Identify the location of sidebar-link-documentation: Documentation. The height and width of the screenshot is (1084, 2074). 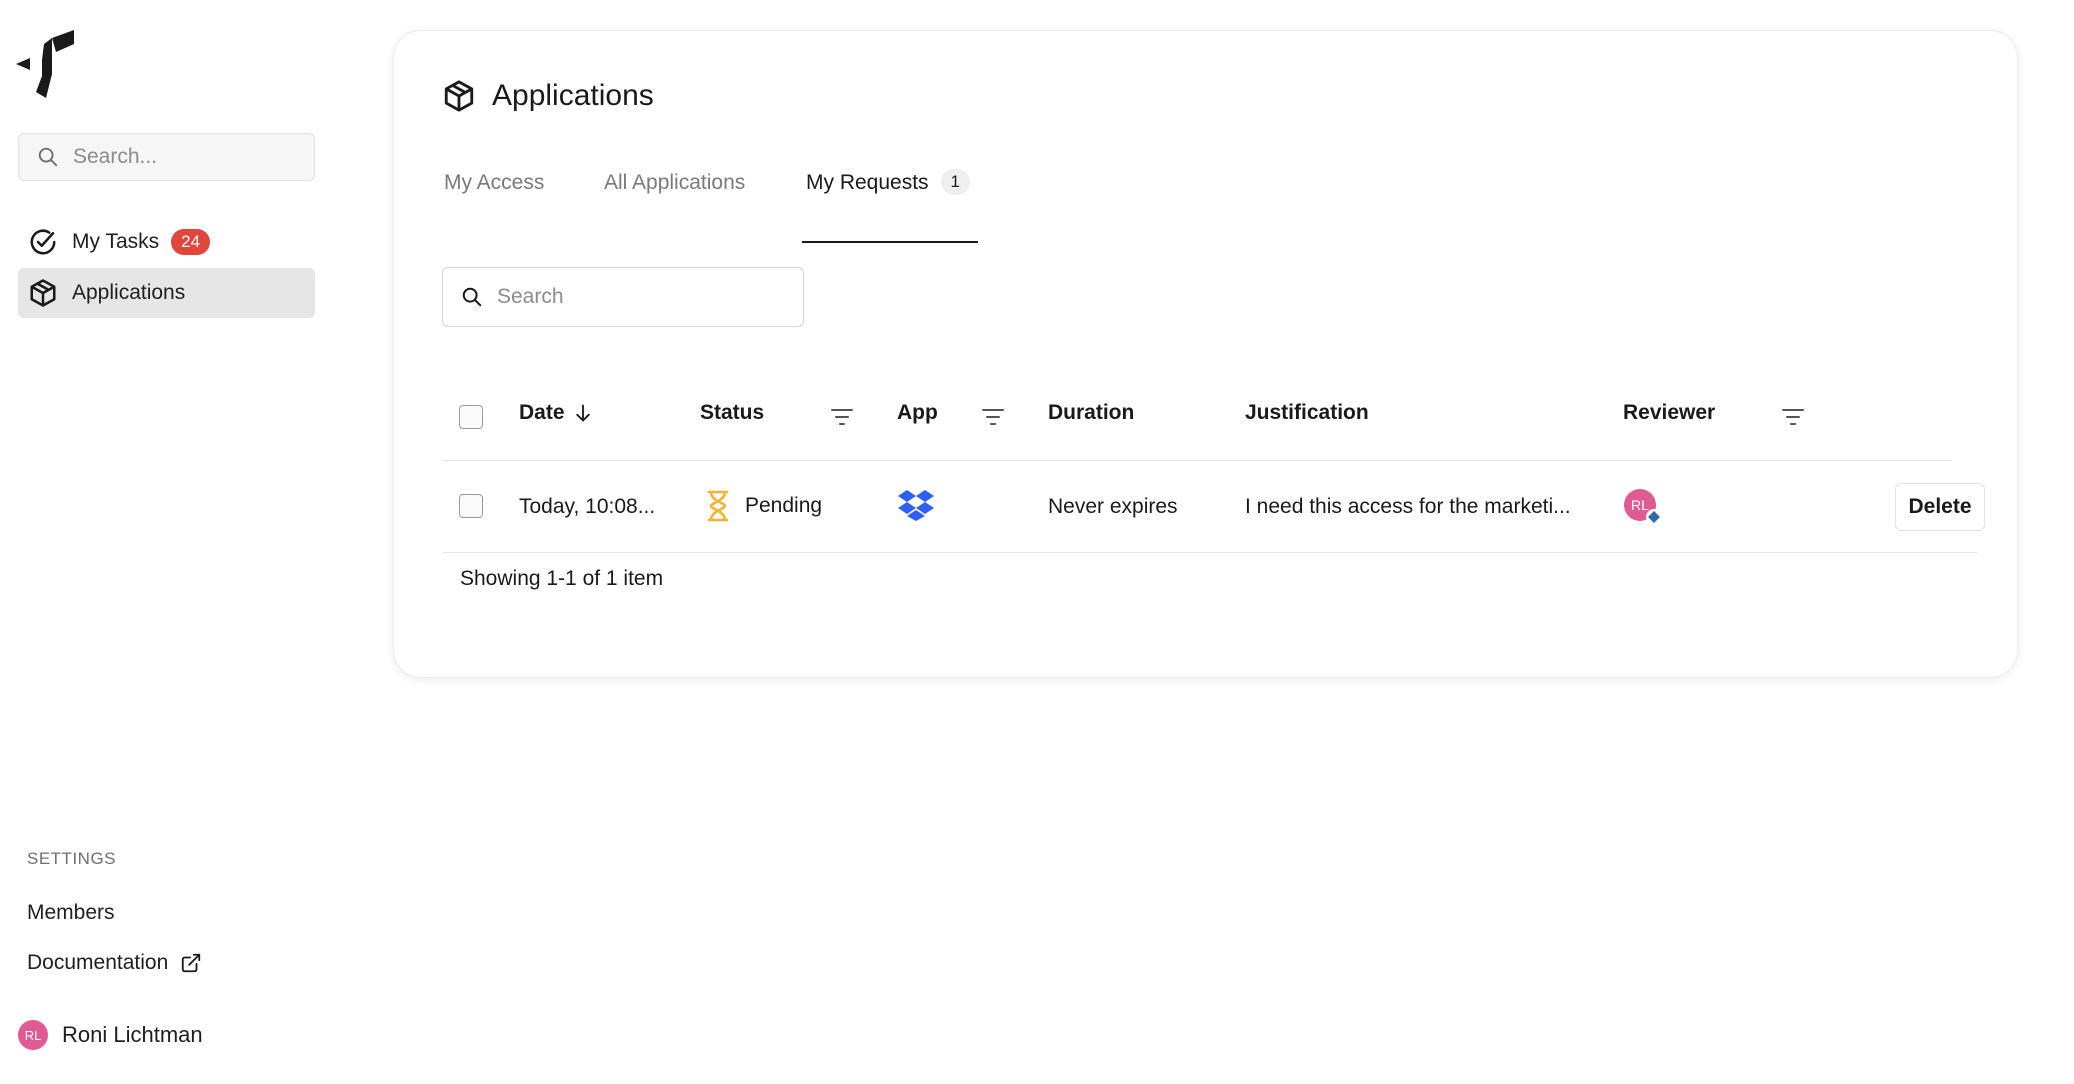
(114, 963).